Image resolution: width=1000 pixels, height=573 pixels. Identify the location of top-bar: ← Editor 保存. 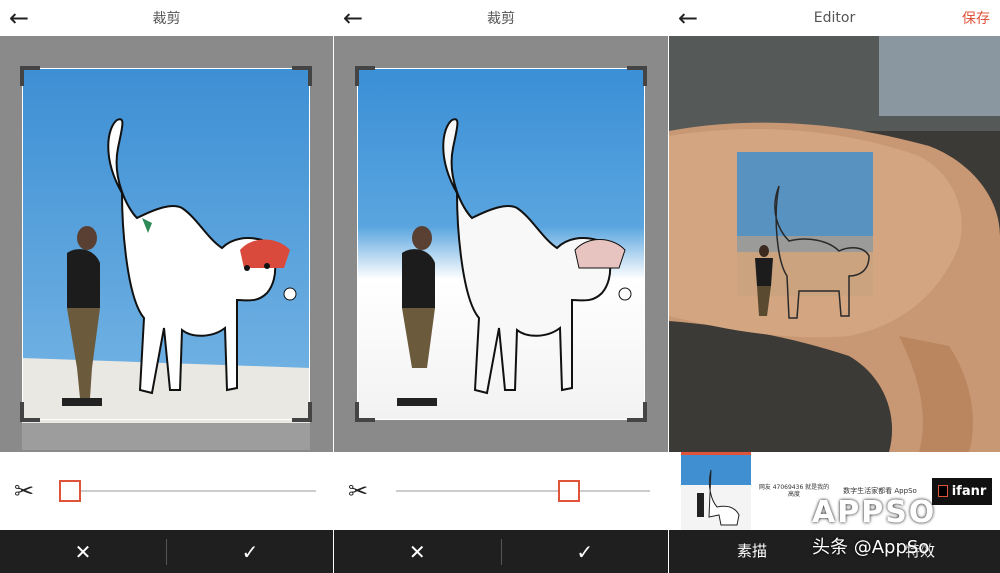
(834, 18).